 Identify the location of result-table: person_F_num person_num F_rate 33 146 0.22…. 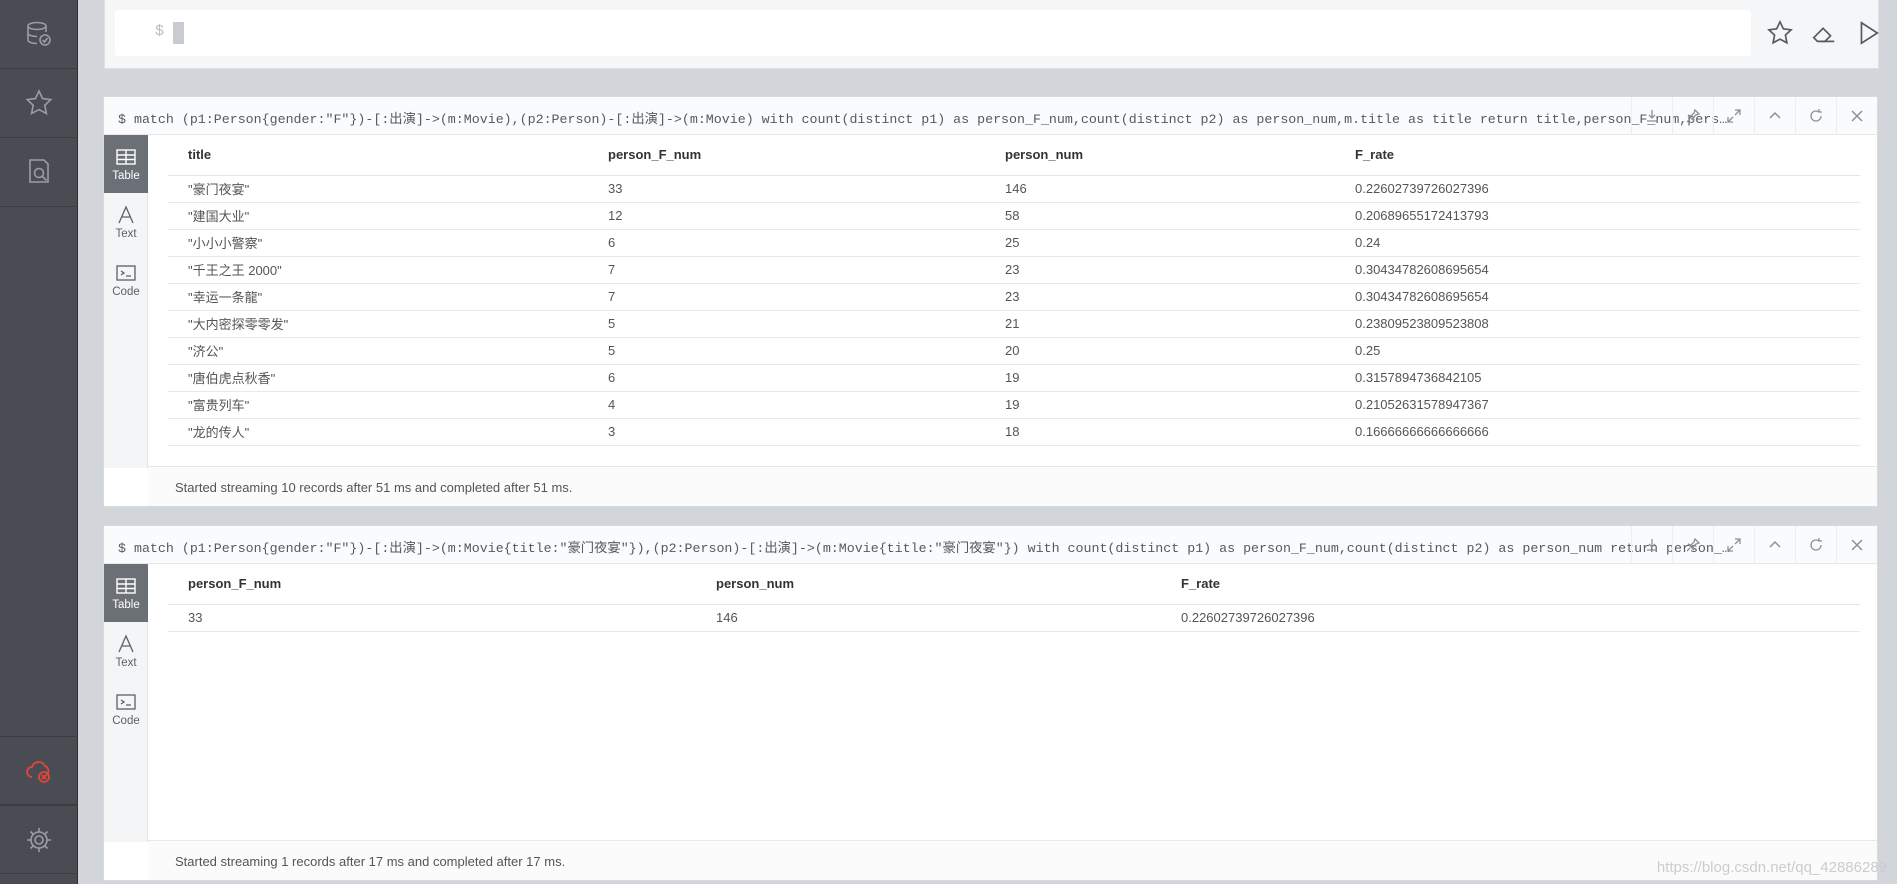
(1014, 598).